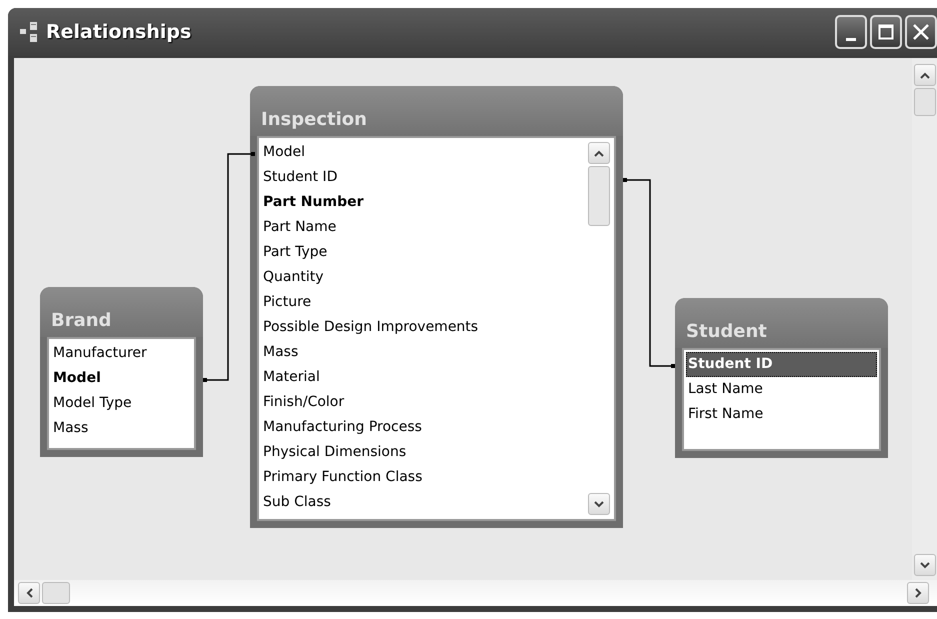  Describe the element at coordinates (423, 252) in the screenshot. I see `field-item: Part Type` at that location.